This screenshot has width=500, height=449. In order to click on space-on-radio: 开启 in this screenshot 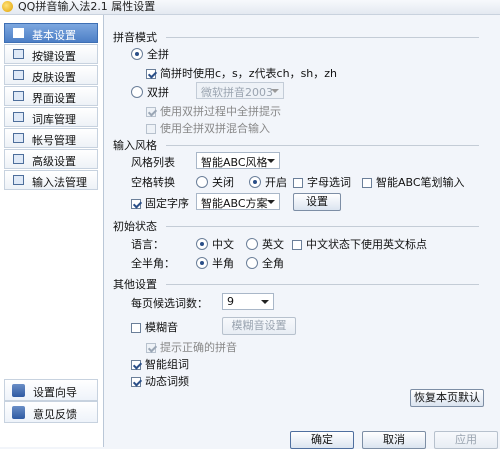, I will do `click(268, 182)`.